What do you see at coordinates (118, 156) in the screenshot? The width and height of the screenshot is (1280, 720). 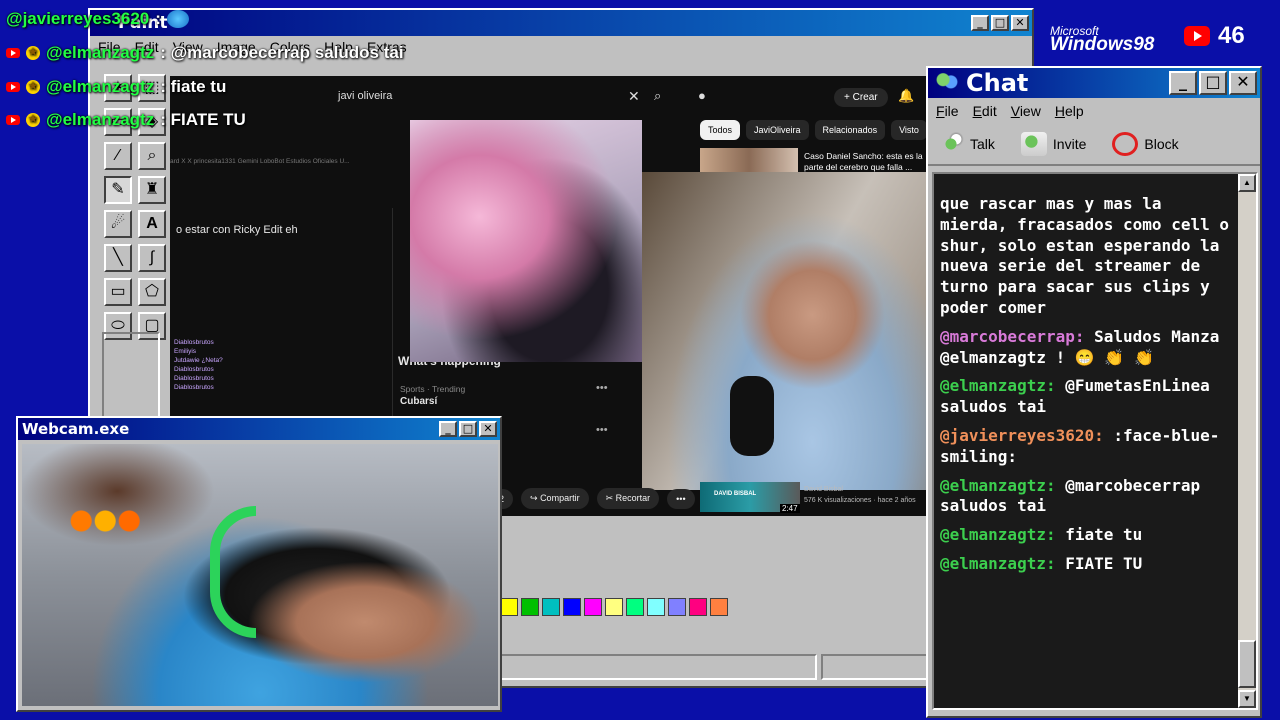 I see `eyedropper-icon: ⁄` at bounding box center [118, 156].